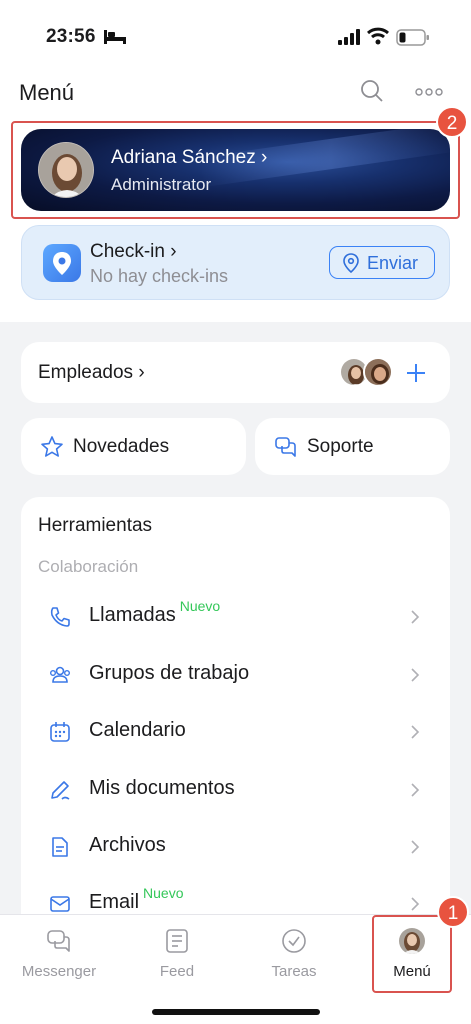 The width and height of the screenshot is (471, 1024). Describe the element at coordinates (159, 276) in the screenshot. I see `checkin-subtitle: No hay check-ins` at that location.